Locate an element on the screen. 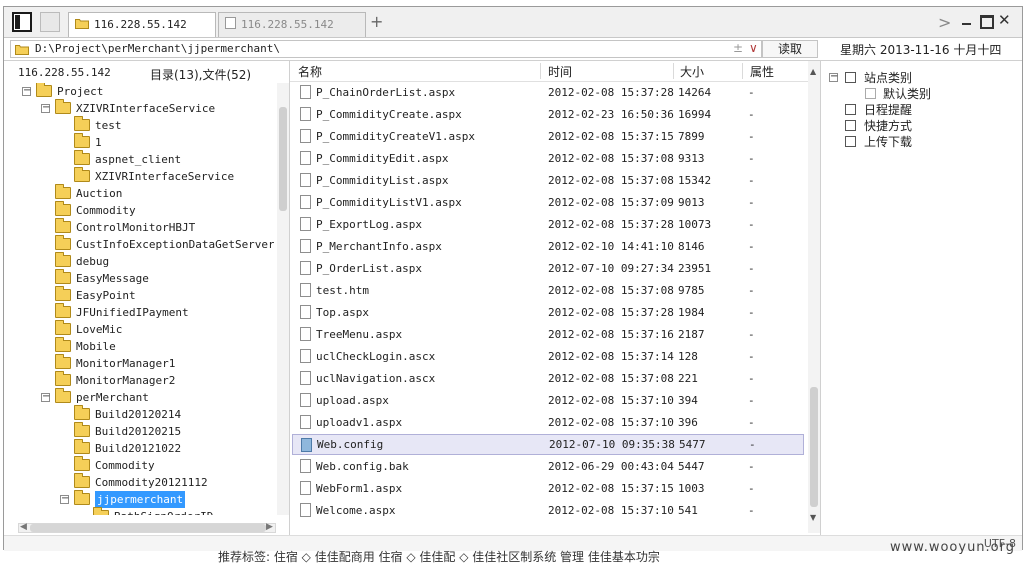  tab-label: 116.228.55.142 is located at coordinates (140, 24).